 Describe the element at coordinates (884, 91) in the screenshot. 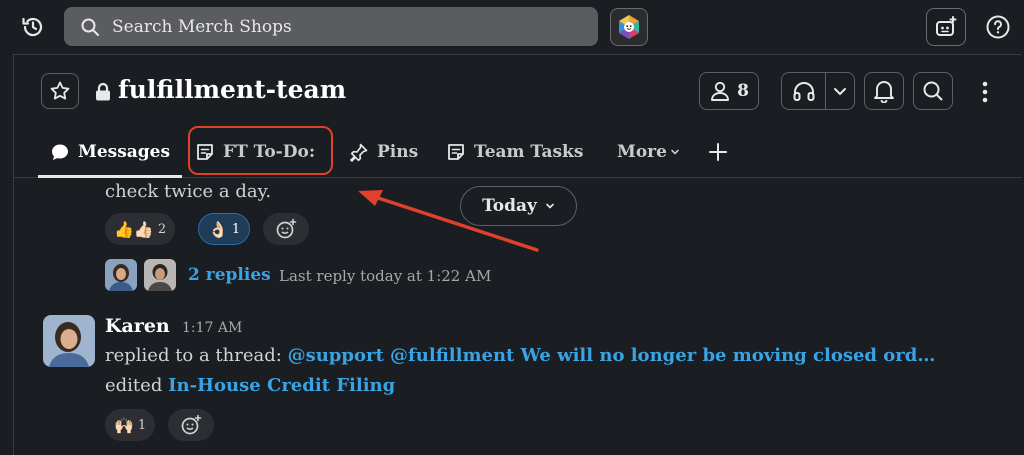

I see `bell-icon` at that location.